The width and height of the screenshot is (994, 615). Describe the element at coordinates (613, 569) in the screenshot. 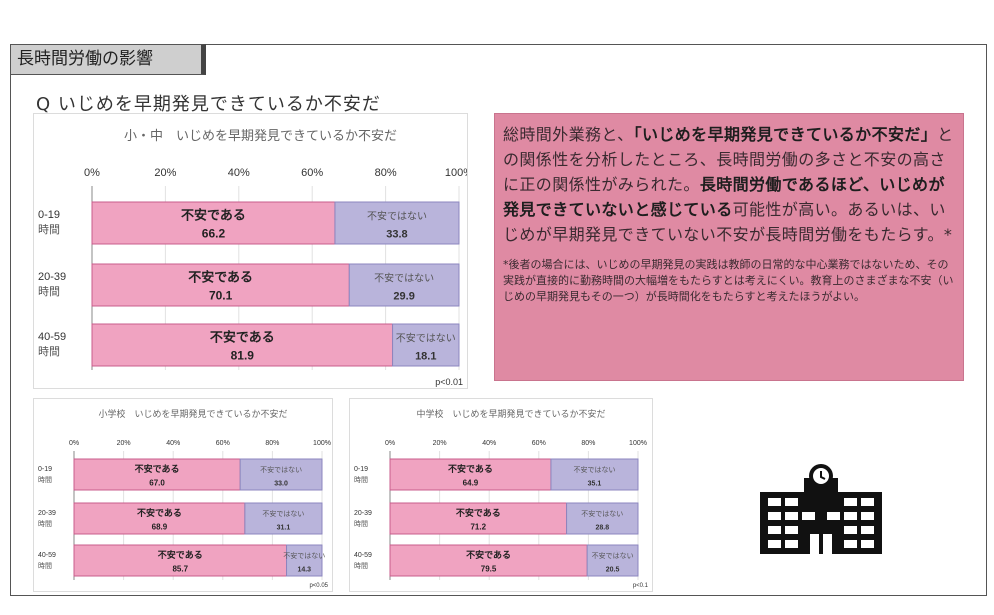

I see `data-label-not-anxious: 20.5` at that location.